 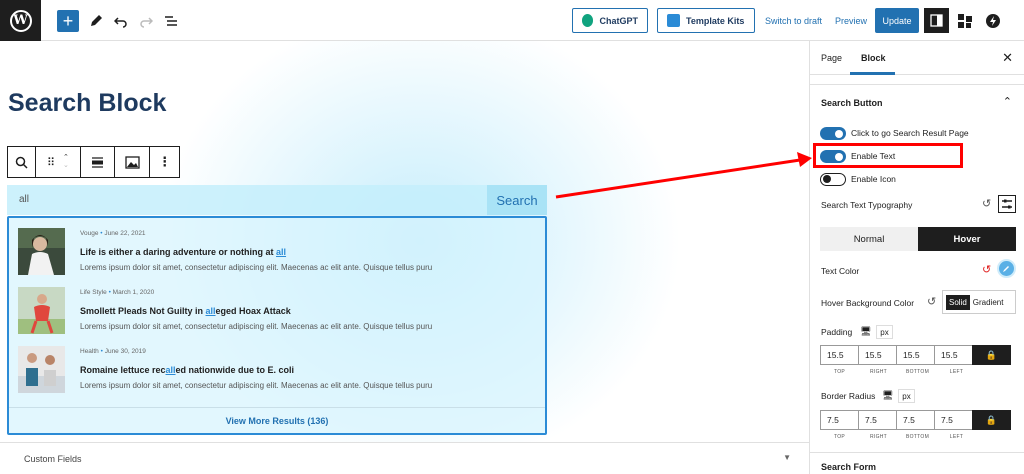 I want to click on search-button: Search, so click(x=517, y=200).